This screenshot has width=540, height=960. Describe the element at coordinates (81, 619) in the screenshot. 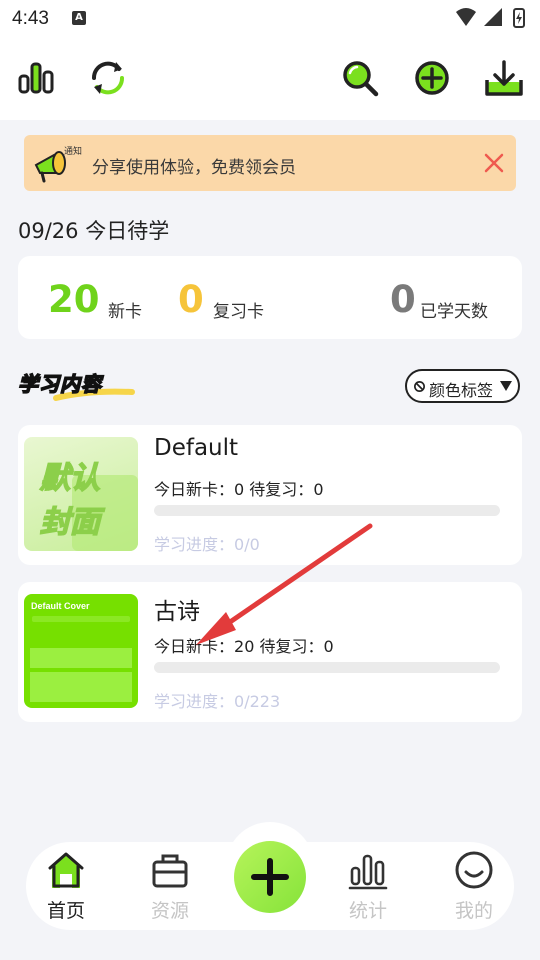

I see `cover-line` at that location.